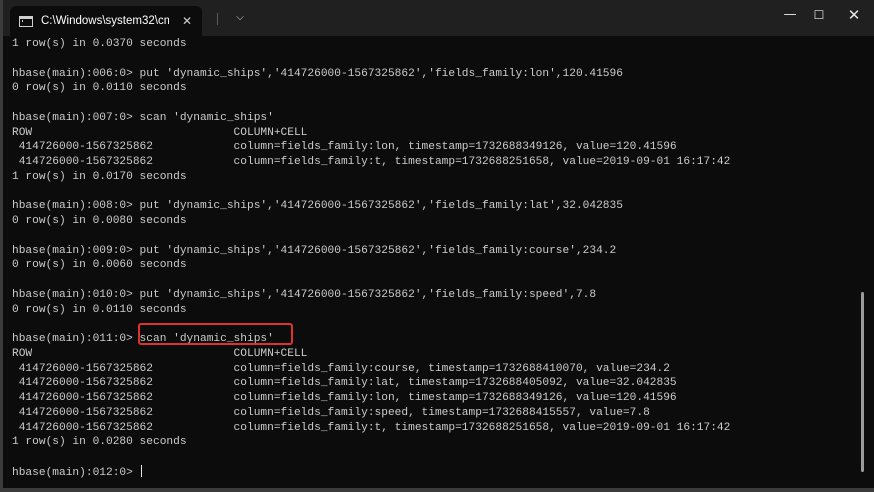 This screenshot has width=874, height=492. Describe the element at coordinates (819, 15) in the screenshot. I see `maximize-button: ☐` at that location.